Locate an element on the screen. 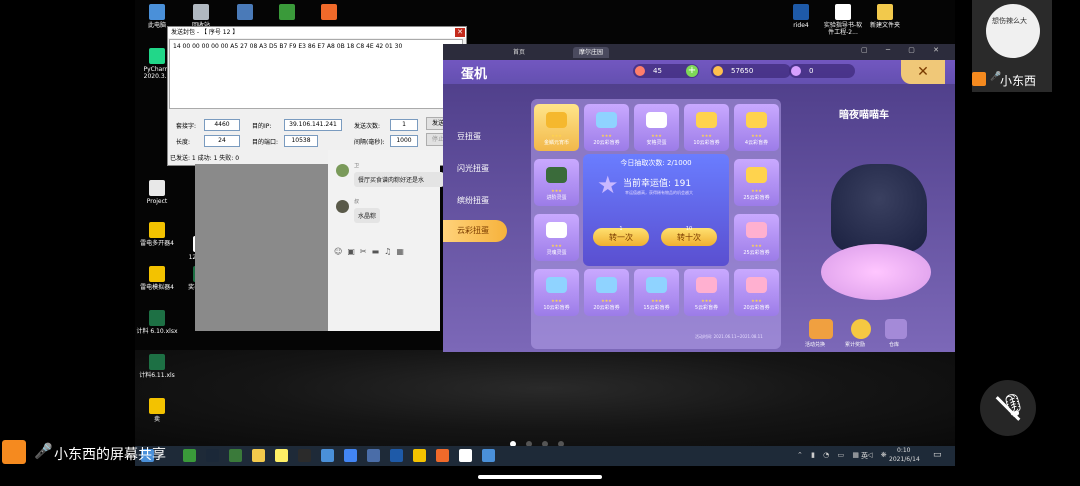 Image resolution: width=1080 pixels, height=486 pixels. bottom-button-reward: 累计奖励 is located at coordinates (855, 344).